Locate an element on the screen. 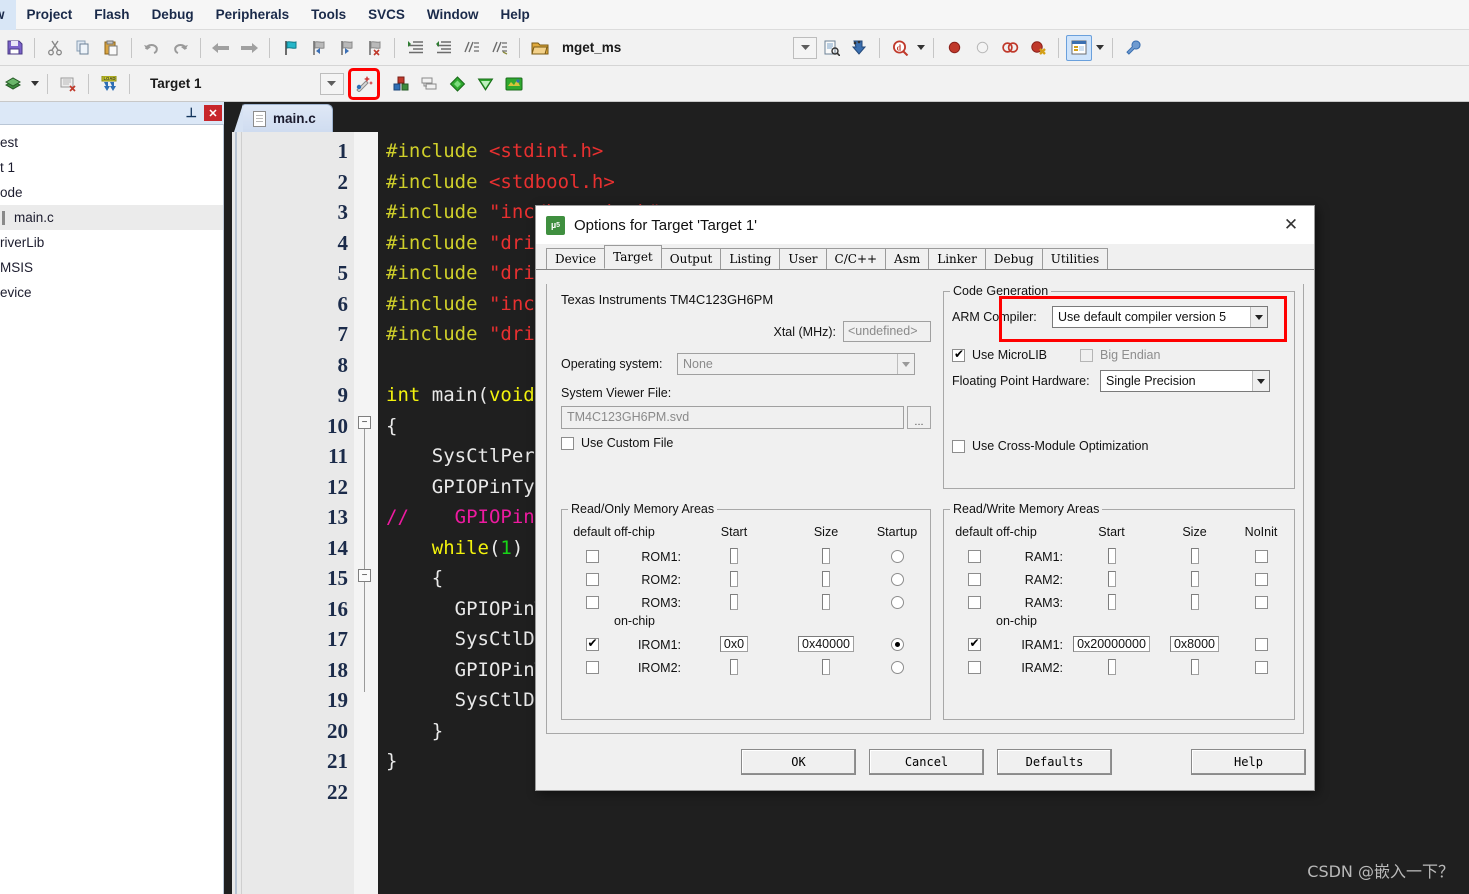  cancel-button: Cancel is located at coordinates (926, 762).